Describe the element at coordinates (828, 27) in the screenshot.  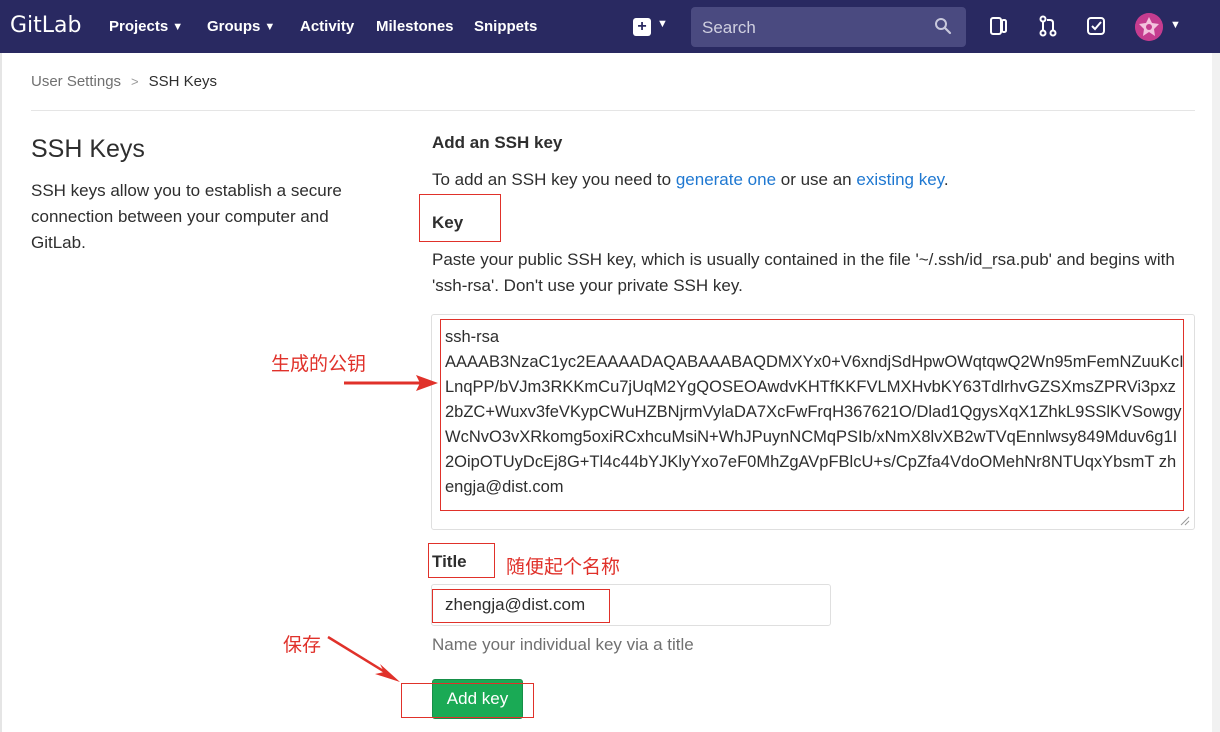
I see `search-input: Search` at that location.